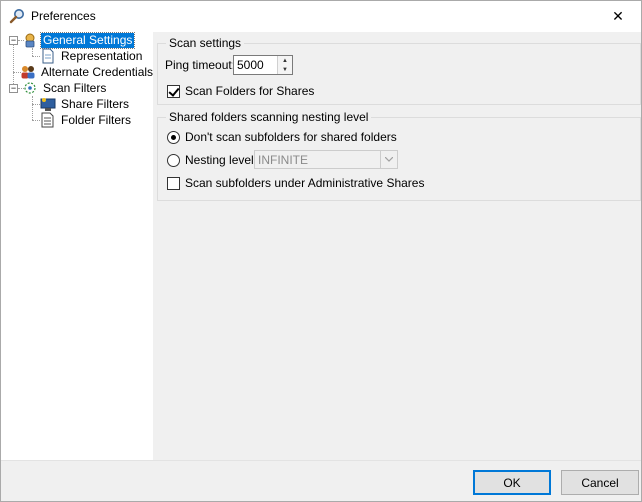  Describe the element at coordinates (512, 482) in the screenshot. I see `ok-button: OK` at that location.